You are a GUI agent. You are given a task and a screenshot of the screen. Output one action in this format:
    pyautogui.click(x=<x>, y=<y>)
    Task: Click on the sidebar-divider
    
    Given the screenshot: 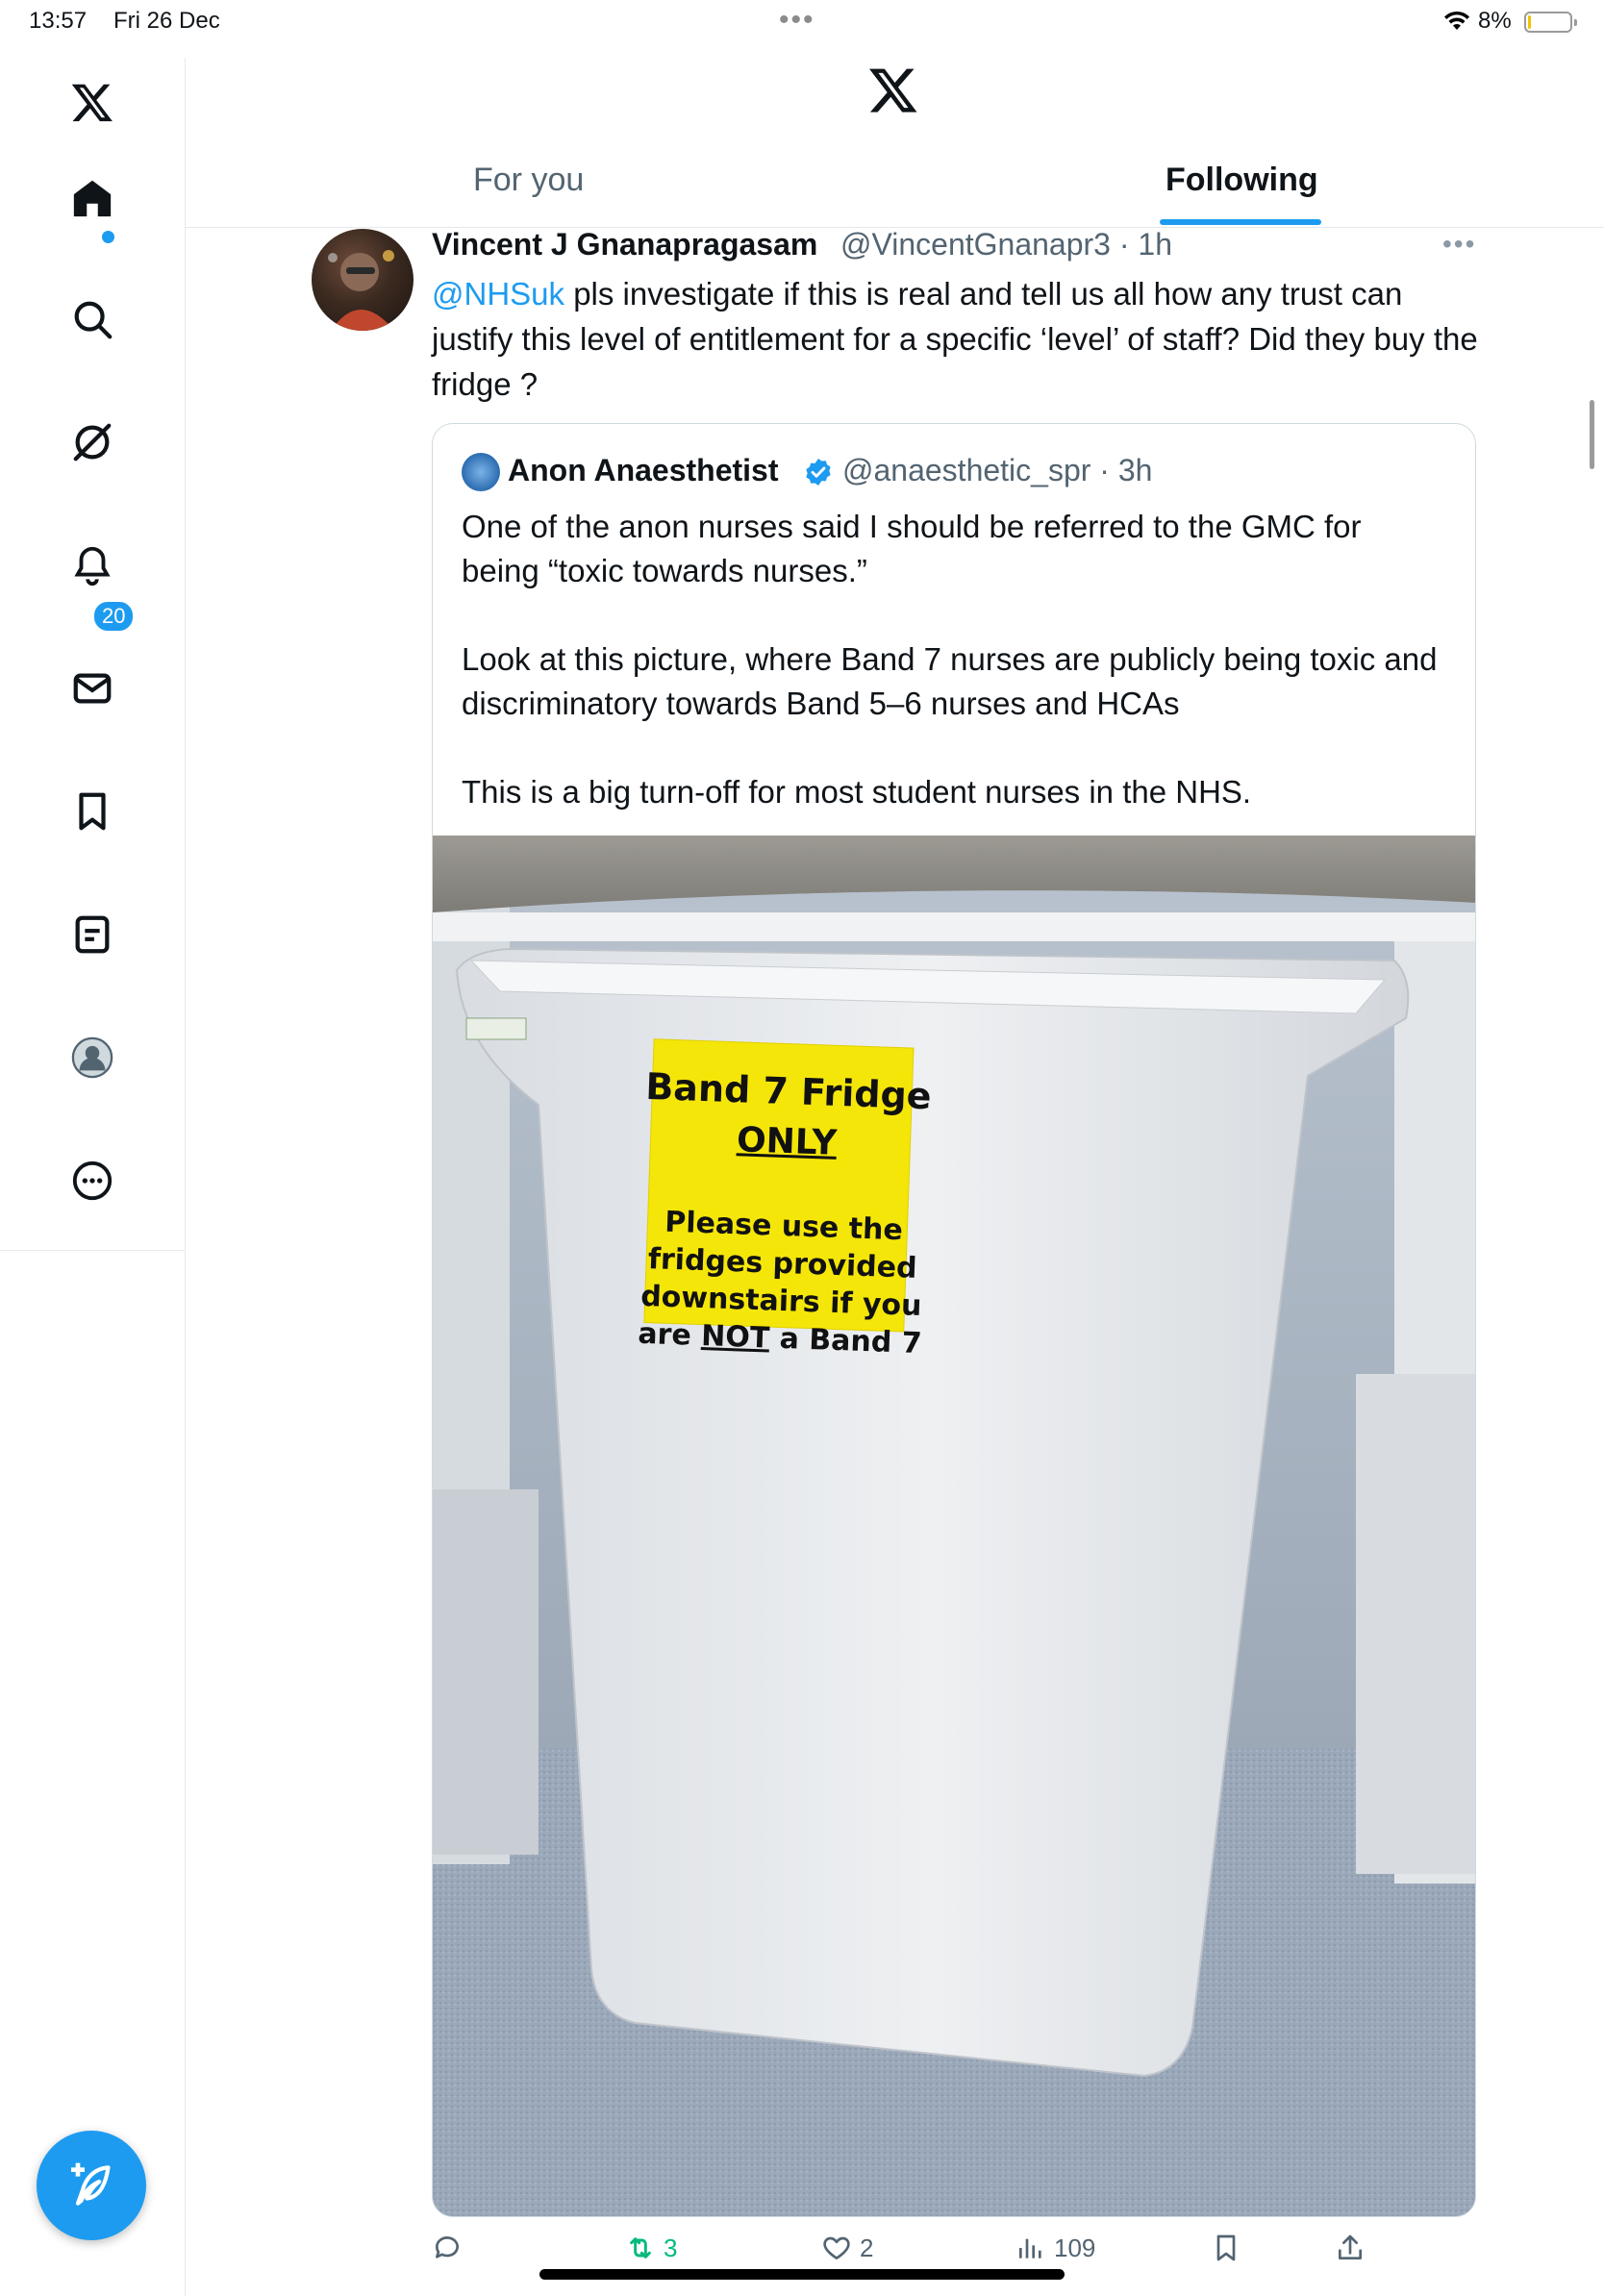 What is the action you would take?
    pyautogui.click(x=185, y=1177)
    